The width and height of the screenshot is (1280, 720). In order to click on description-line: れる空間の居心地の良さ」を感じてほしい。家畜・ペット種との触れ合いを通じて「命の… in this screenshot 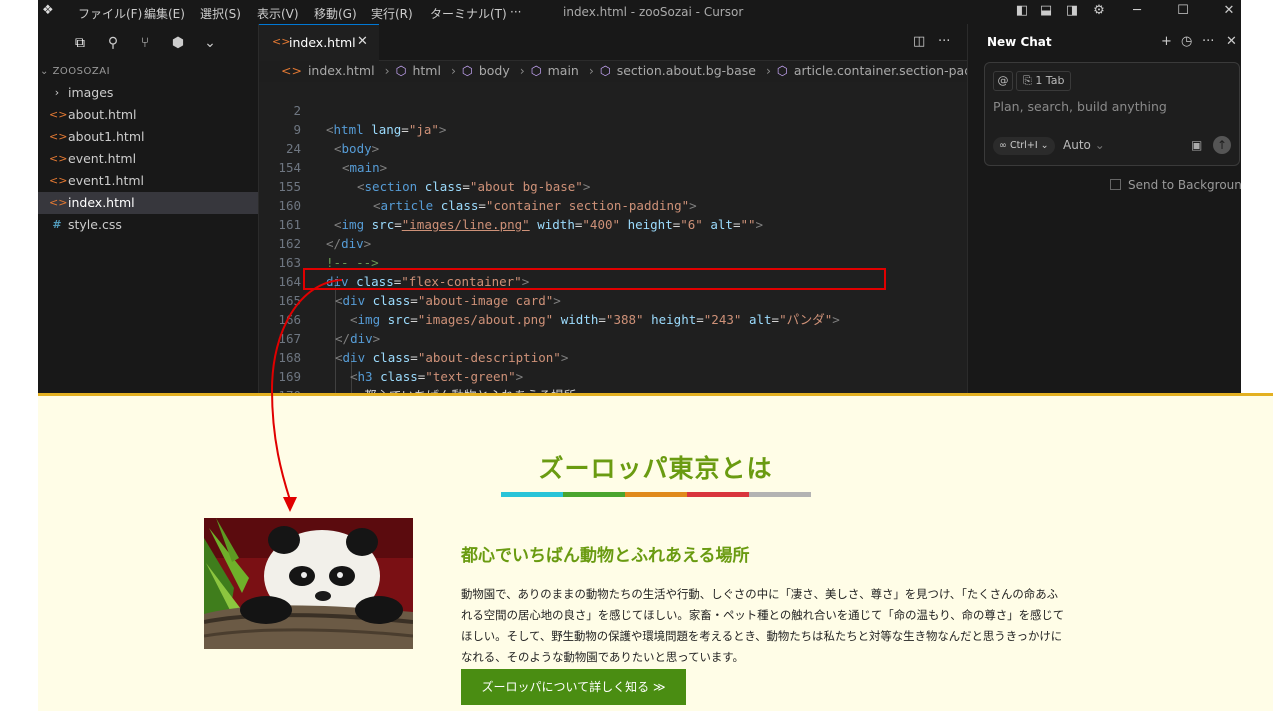, I will do `click(763, 615)`.